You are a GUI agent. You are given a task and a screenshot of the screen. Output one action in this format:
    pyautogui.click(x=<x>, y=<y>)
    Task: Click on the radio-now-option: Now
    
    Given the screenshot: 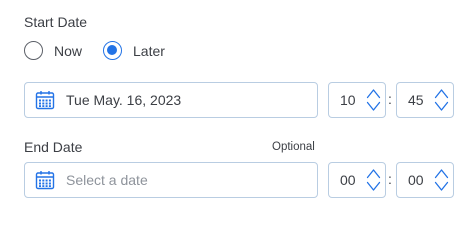 What is the action you would take?
    pyautogui.click(x=53, y=50)
    